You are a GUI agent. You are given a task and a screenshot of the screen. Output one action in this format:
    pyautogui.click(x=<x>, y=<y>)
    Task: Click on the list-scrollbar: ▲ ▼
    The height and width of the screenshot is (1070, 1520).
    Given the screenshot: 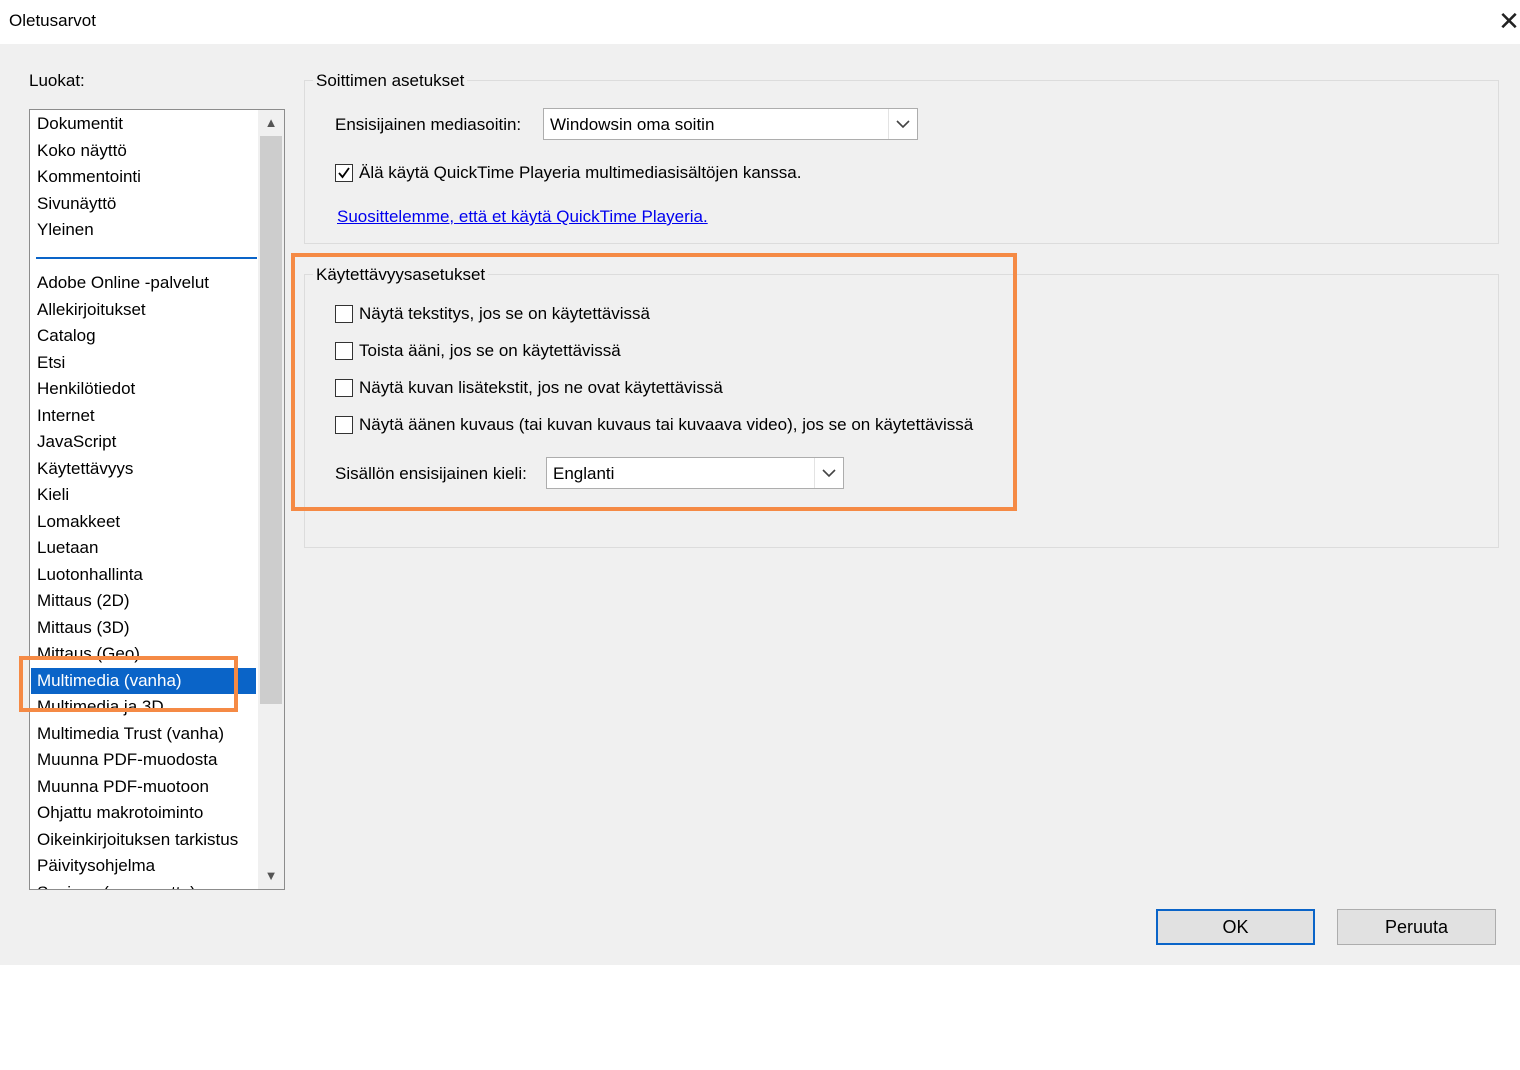 What is the action you would take?
    pyautogui.click(x=271, y=499)
    